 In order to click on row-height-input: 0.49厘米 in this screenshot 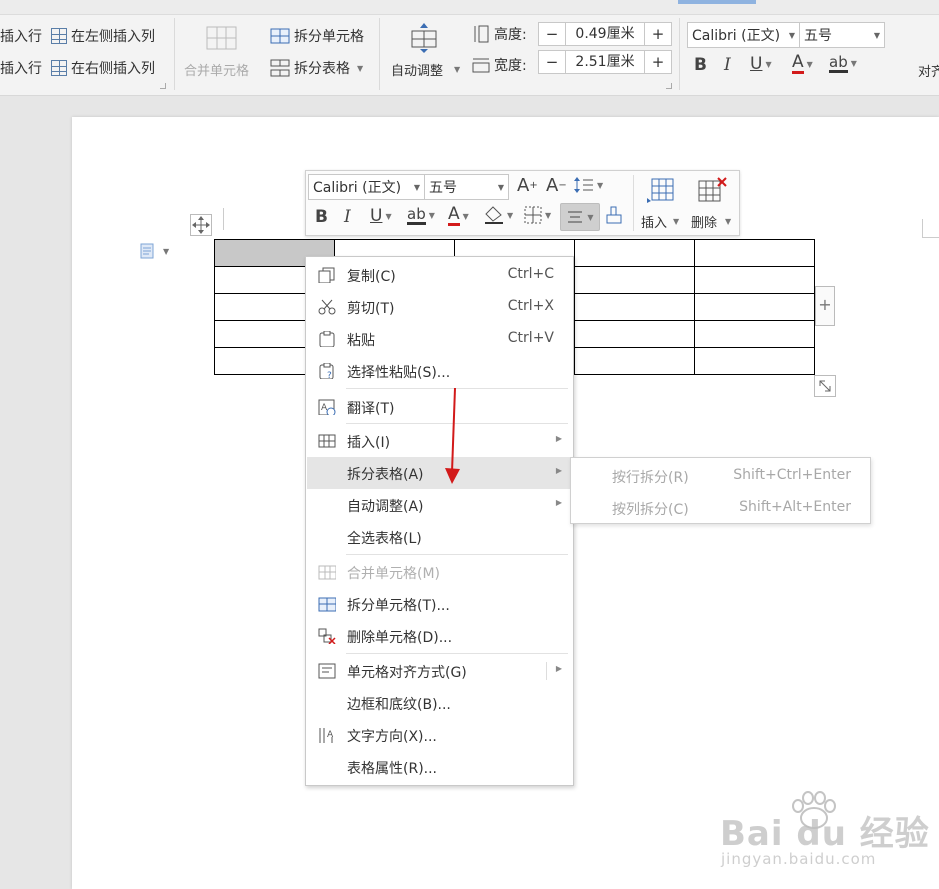, I will do `click(605, 34)`.